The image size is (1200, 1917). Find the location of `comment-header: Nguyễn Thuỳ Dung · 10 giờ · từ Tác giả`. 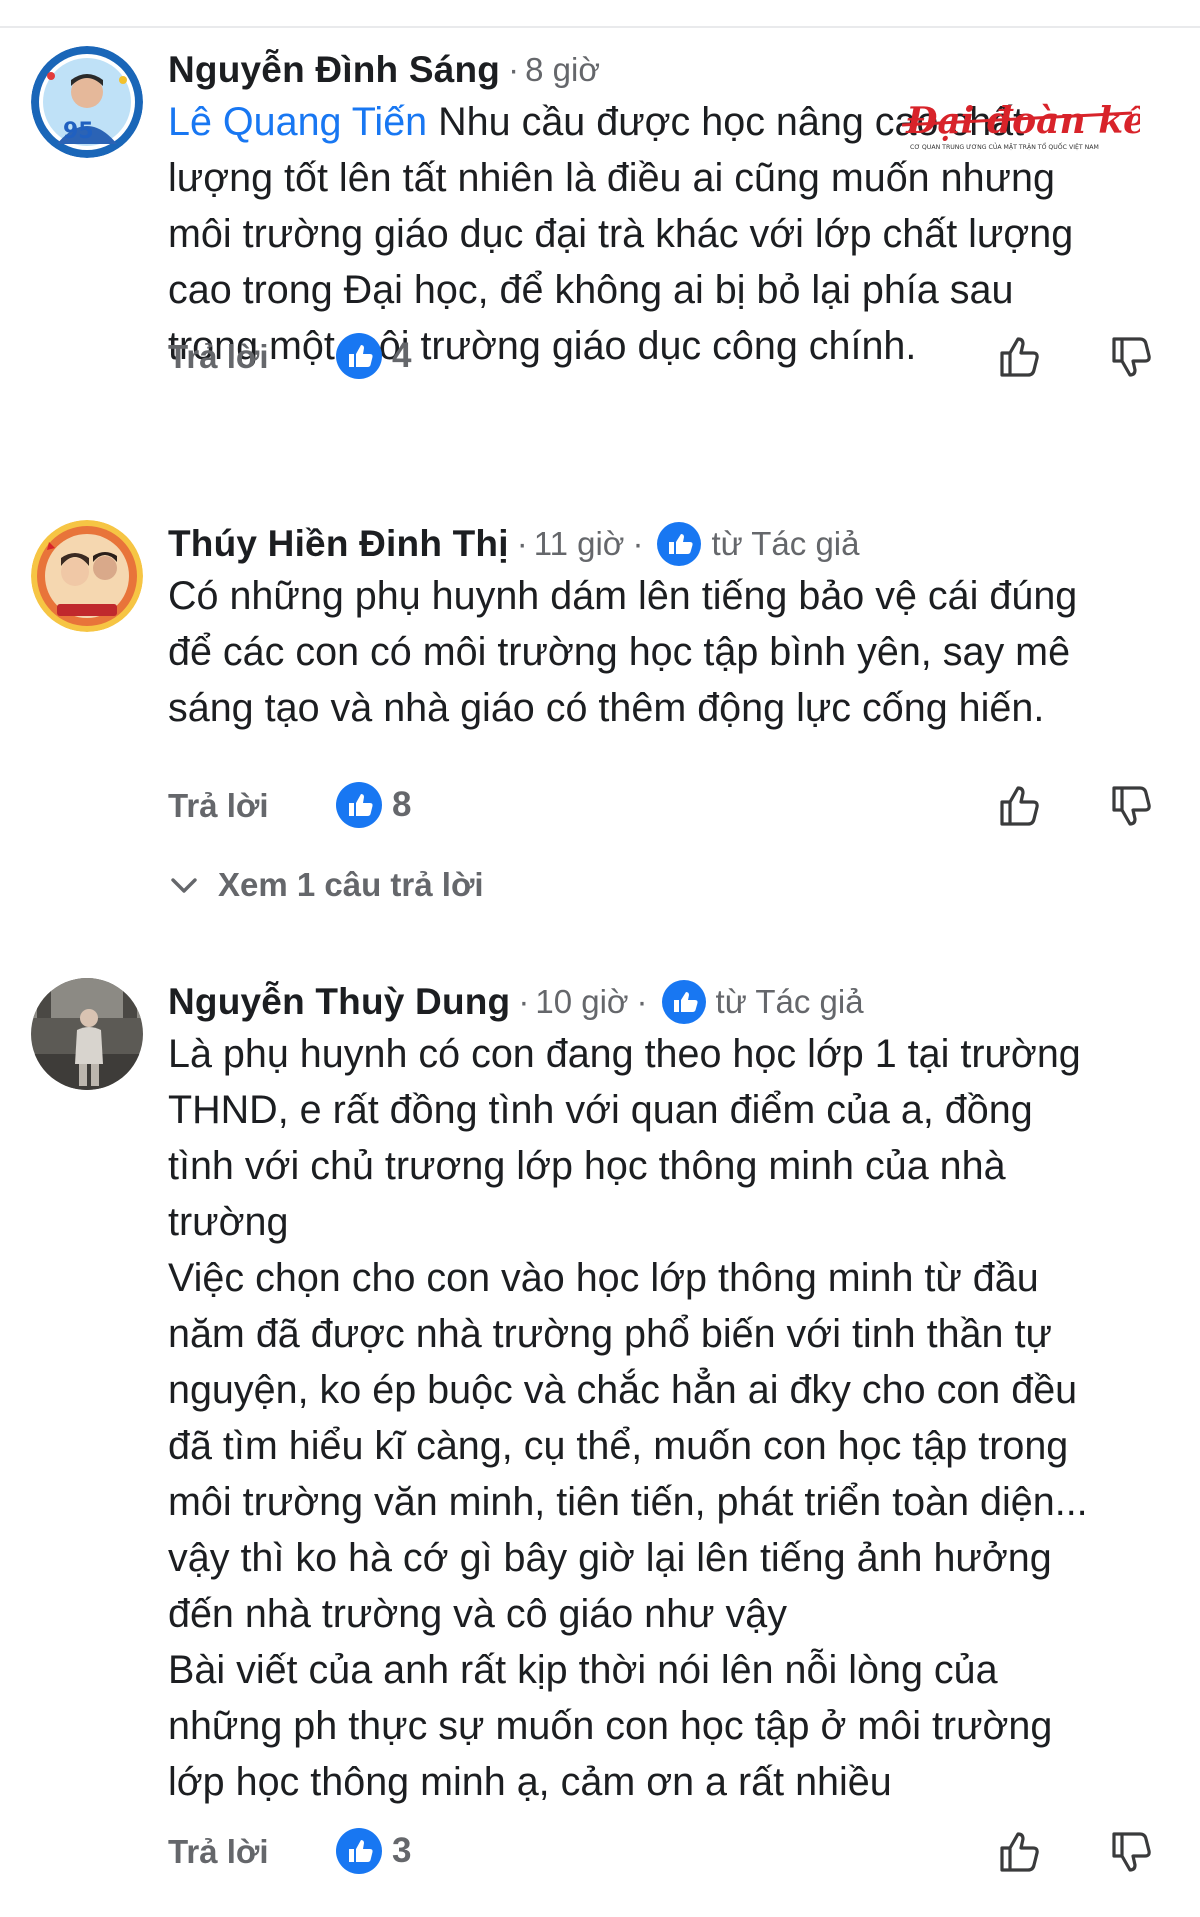

comment-header: Nguyễn Thuỳ Dung · 10 giờ · từ Tác giả is located at coordinates (516, 1002).